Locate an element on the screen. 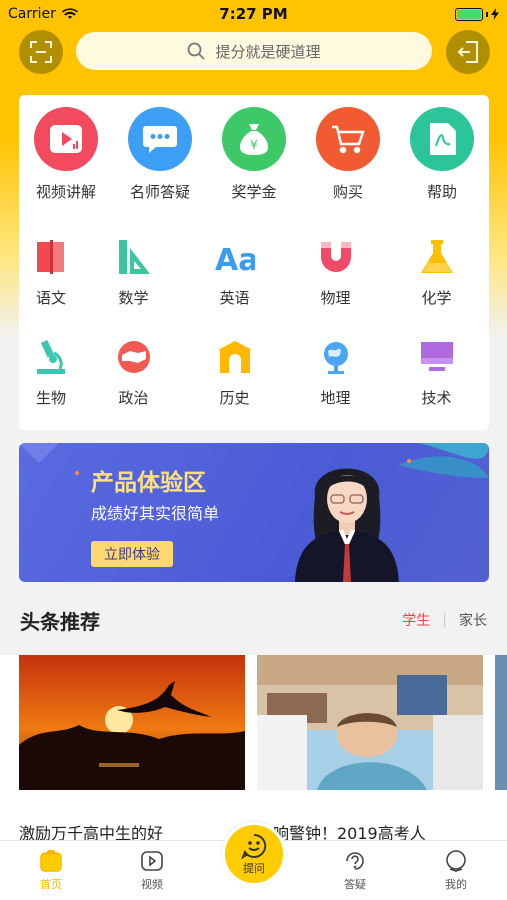  subject-physics: 物理 is located at coordinates (335, 272).